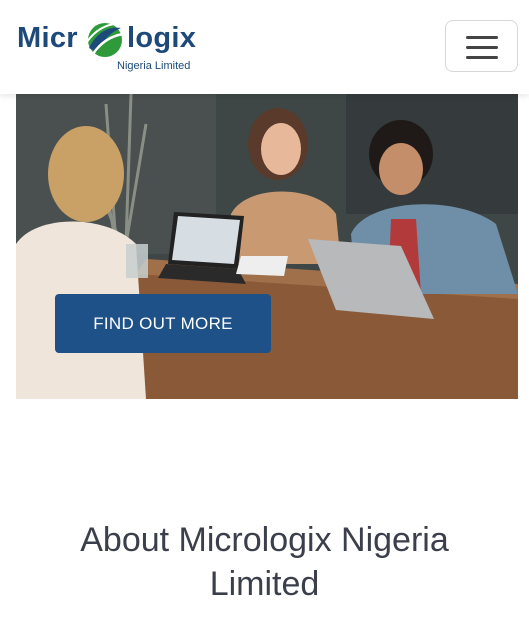 This screenshot has width=529, height=630. What do you see at coordinates (264, 47) in the screenshot?
I see `site-header: Micr logix Nigeria Limited` at bounding box center [264, 47].